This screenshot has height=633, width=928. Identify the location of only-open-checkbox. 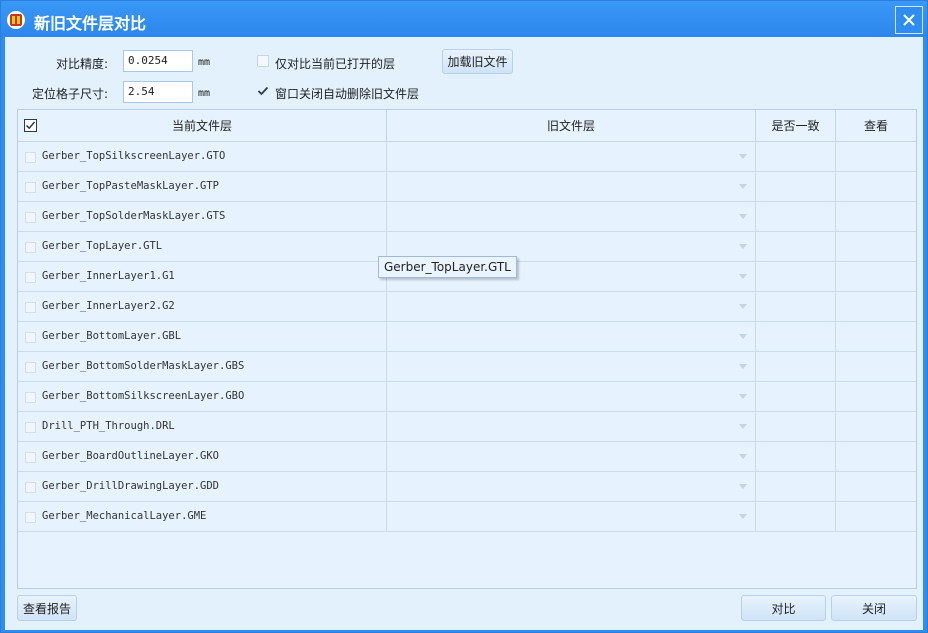
(263, 61).